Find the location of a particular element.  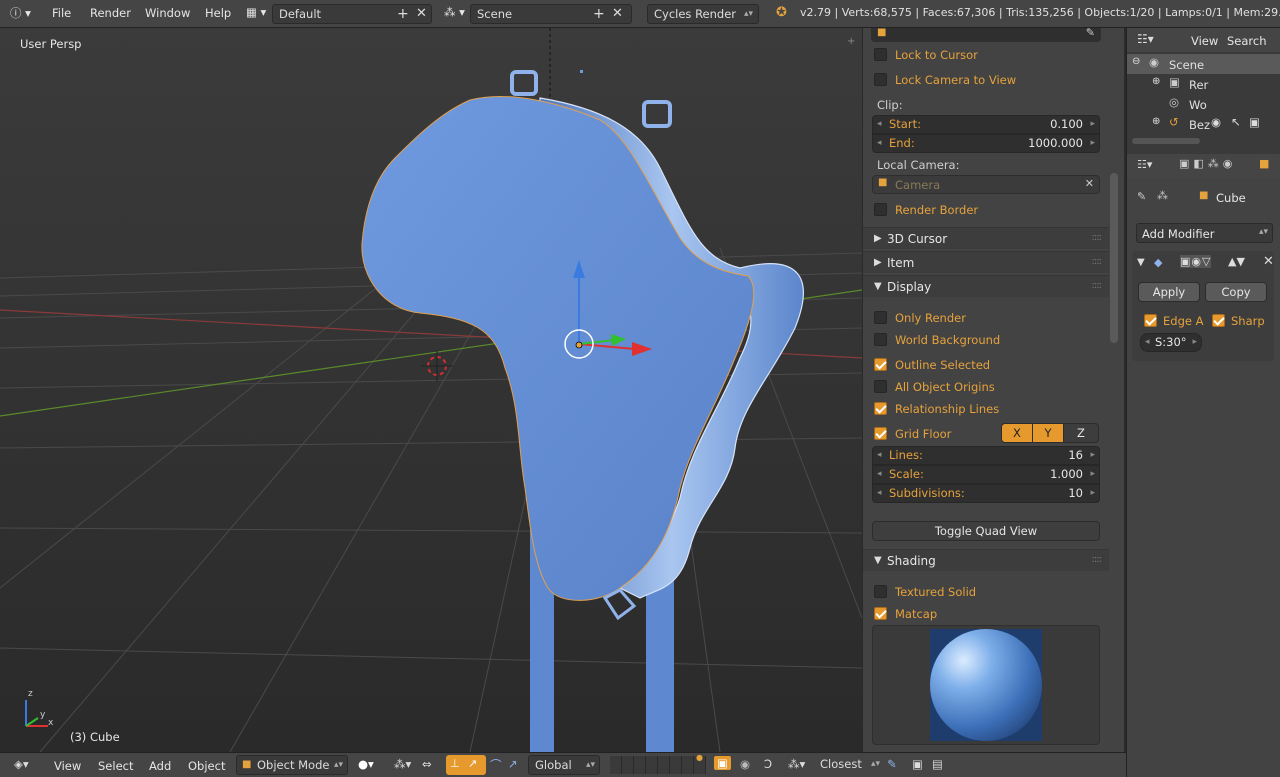

scene-selector: Scene + ✕ is located at coordinates (551, 14).